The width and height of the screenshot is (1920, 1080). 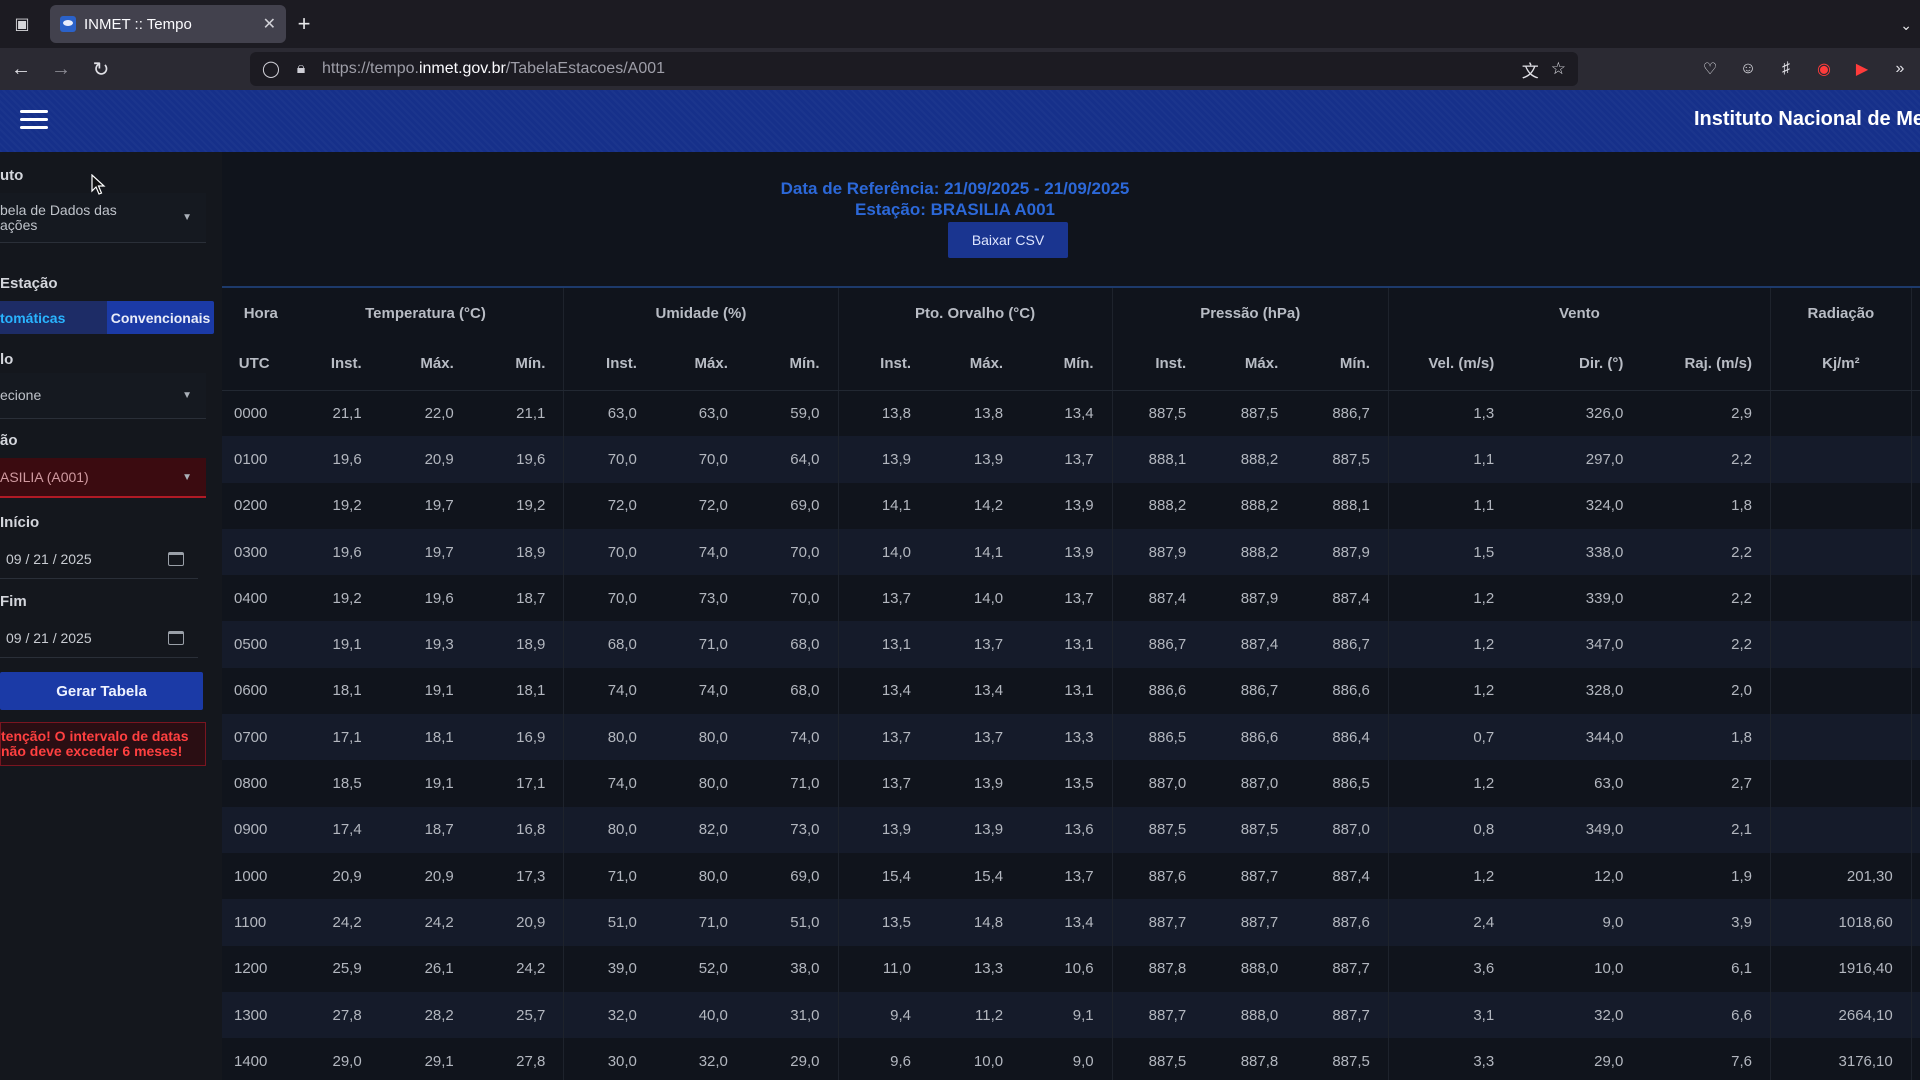 I want to click on toggle-convencionais: Convencionais, so click(x=160, y=317).